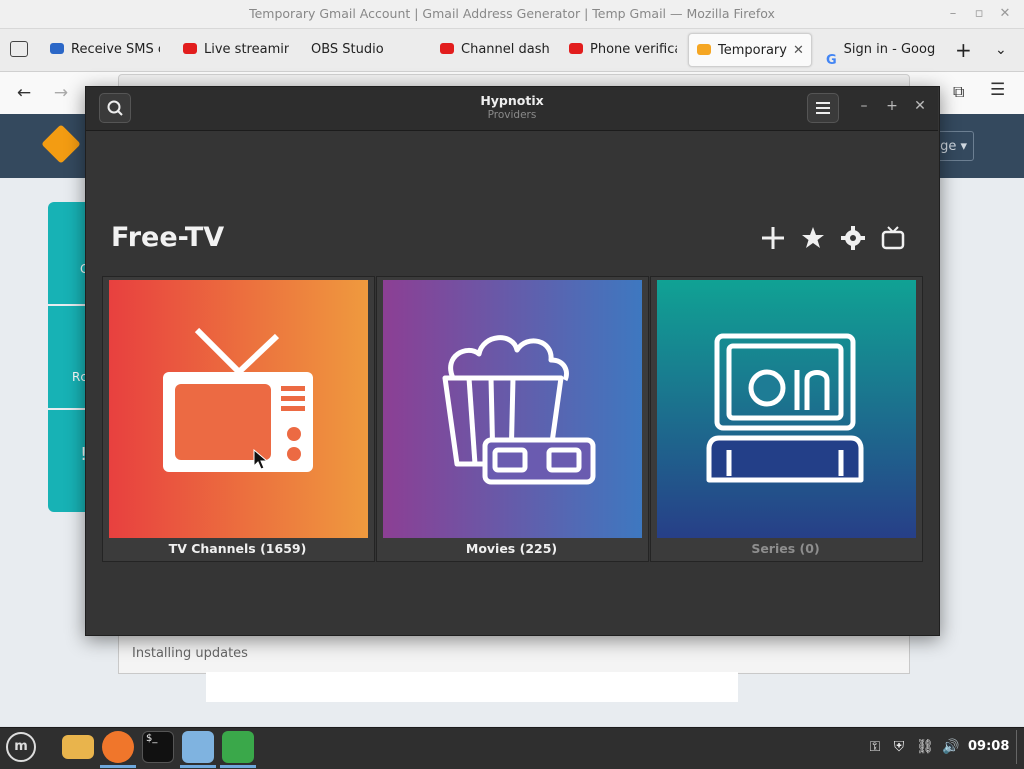 The image size is (1024, 769). What do you see at coordinates (964, 50) in the screenshot?
I see `new-tab-button: +` at bounding box center [964, 50].